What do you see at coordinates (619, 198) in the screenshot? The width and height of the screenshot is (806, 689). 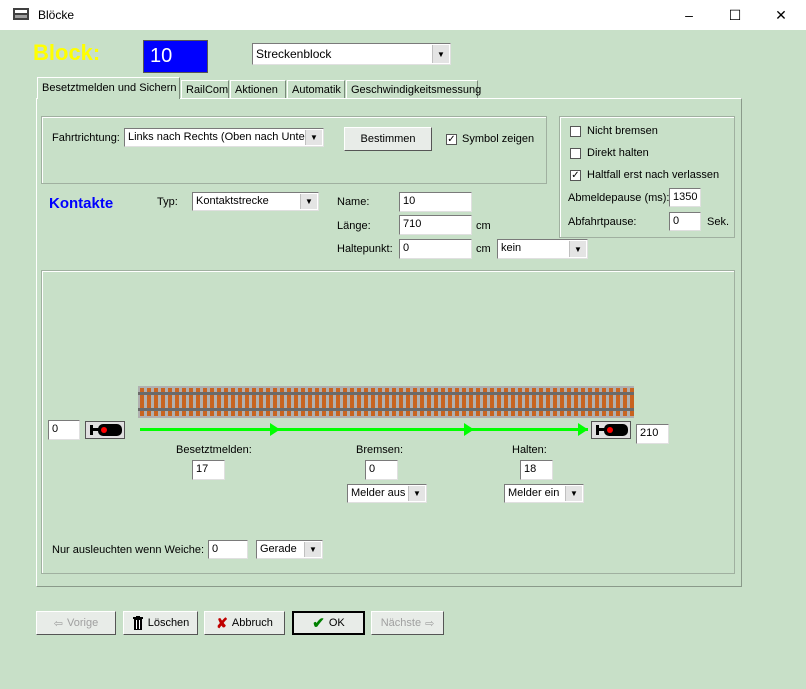 I see `release-pause-label: Abmeldepause (ms):` at bounding box center [619, 198].